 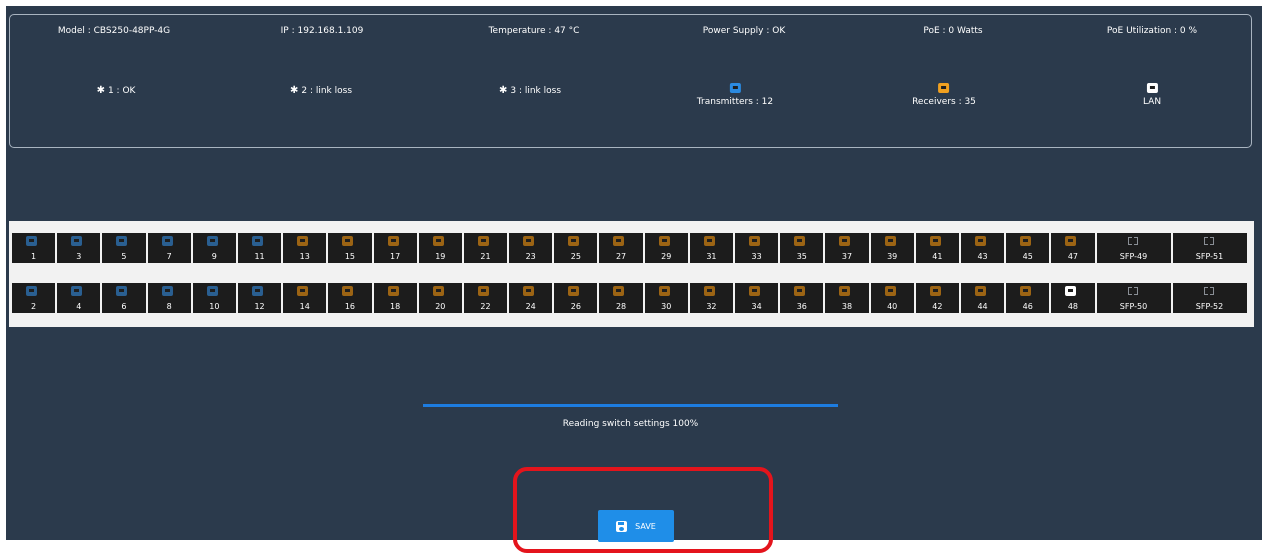 What do you see at coordinates (621, 298) in the screenshot?
I see `port-28: 28` at bounding box center [621, 298].